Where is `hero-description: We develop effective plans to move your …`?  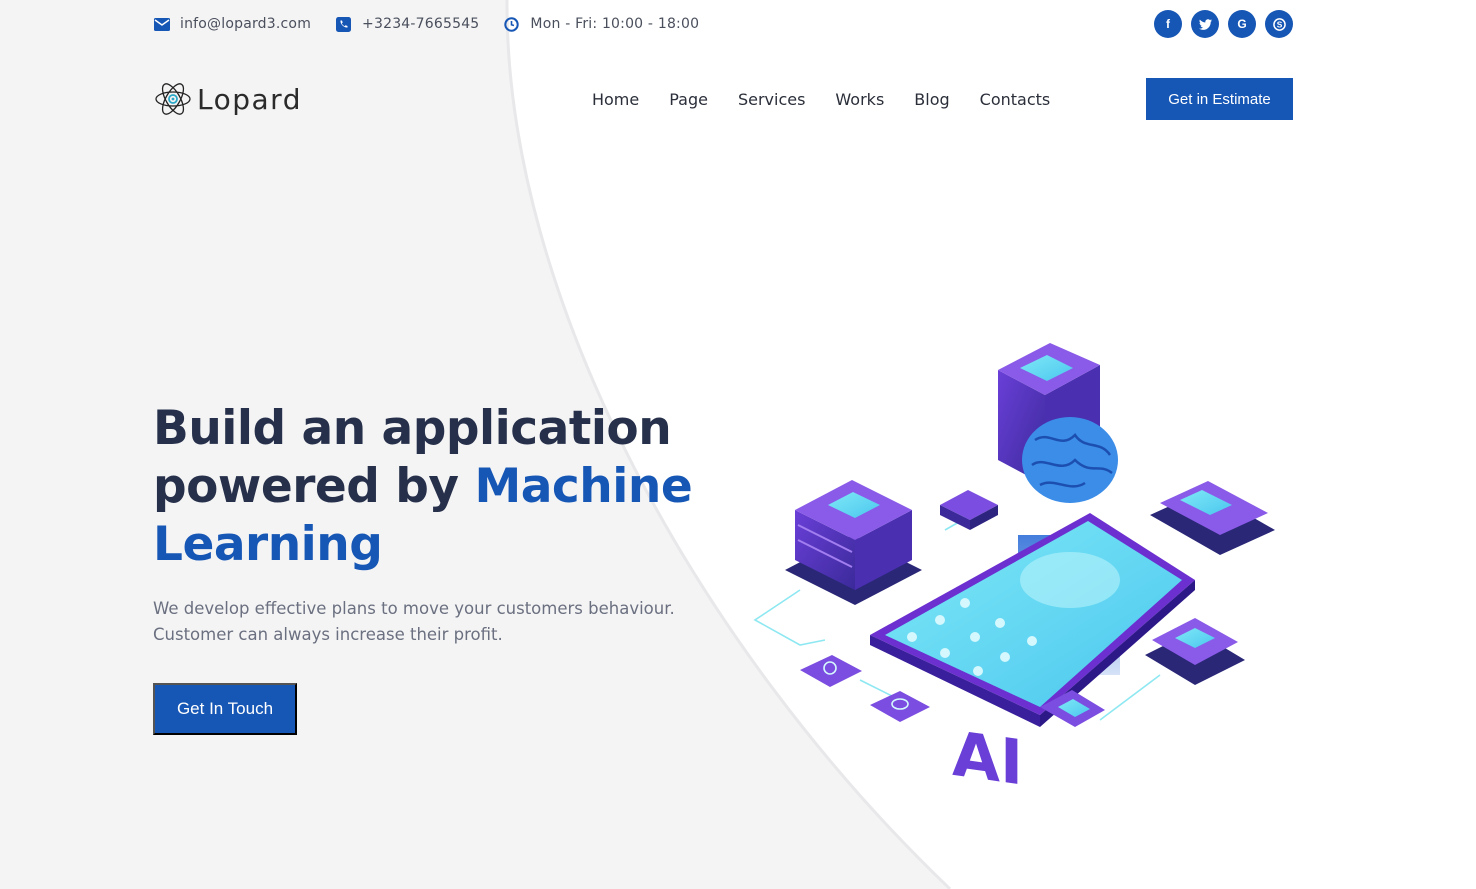
hero-description: We develop effective plans to move your … is located at coordinates (433, 622).